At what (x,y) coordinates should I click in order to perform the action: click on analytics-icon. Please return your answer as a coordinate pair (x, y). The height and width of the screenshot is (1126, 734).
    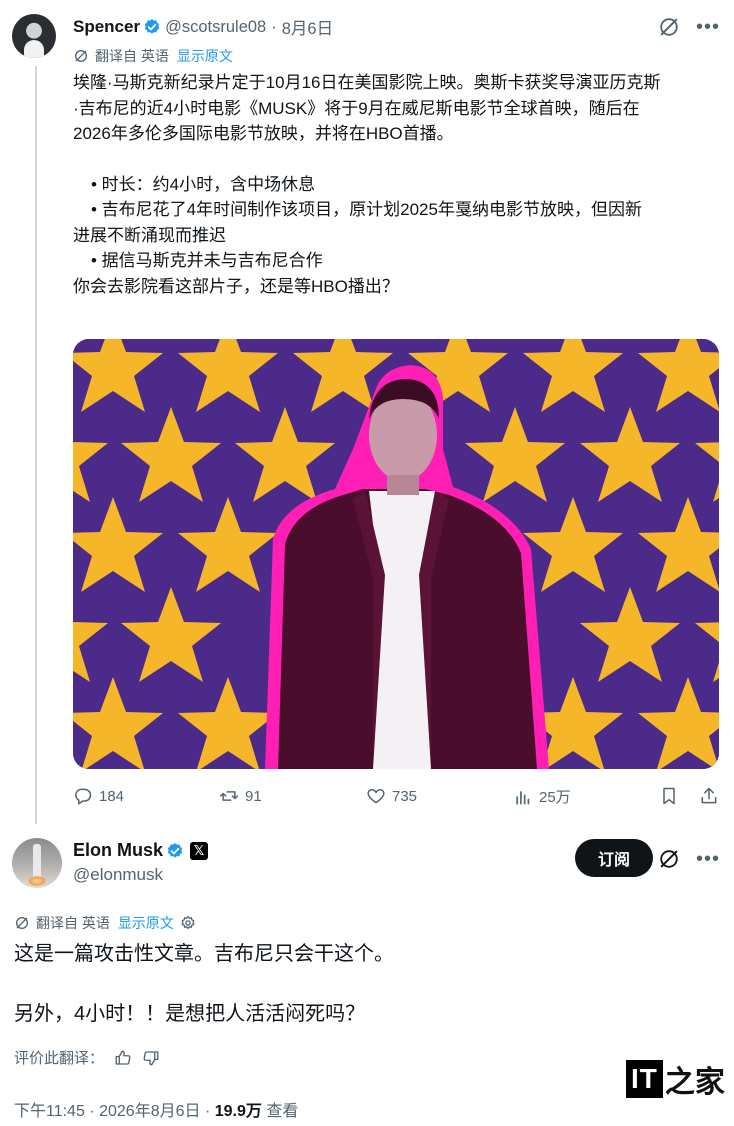
    Looking at the image, I should click on (523, 797).